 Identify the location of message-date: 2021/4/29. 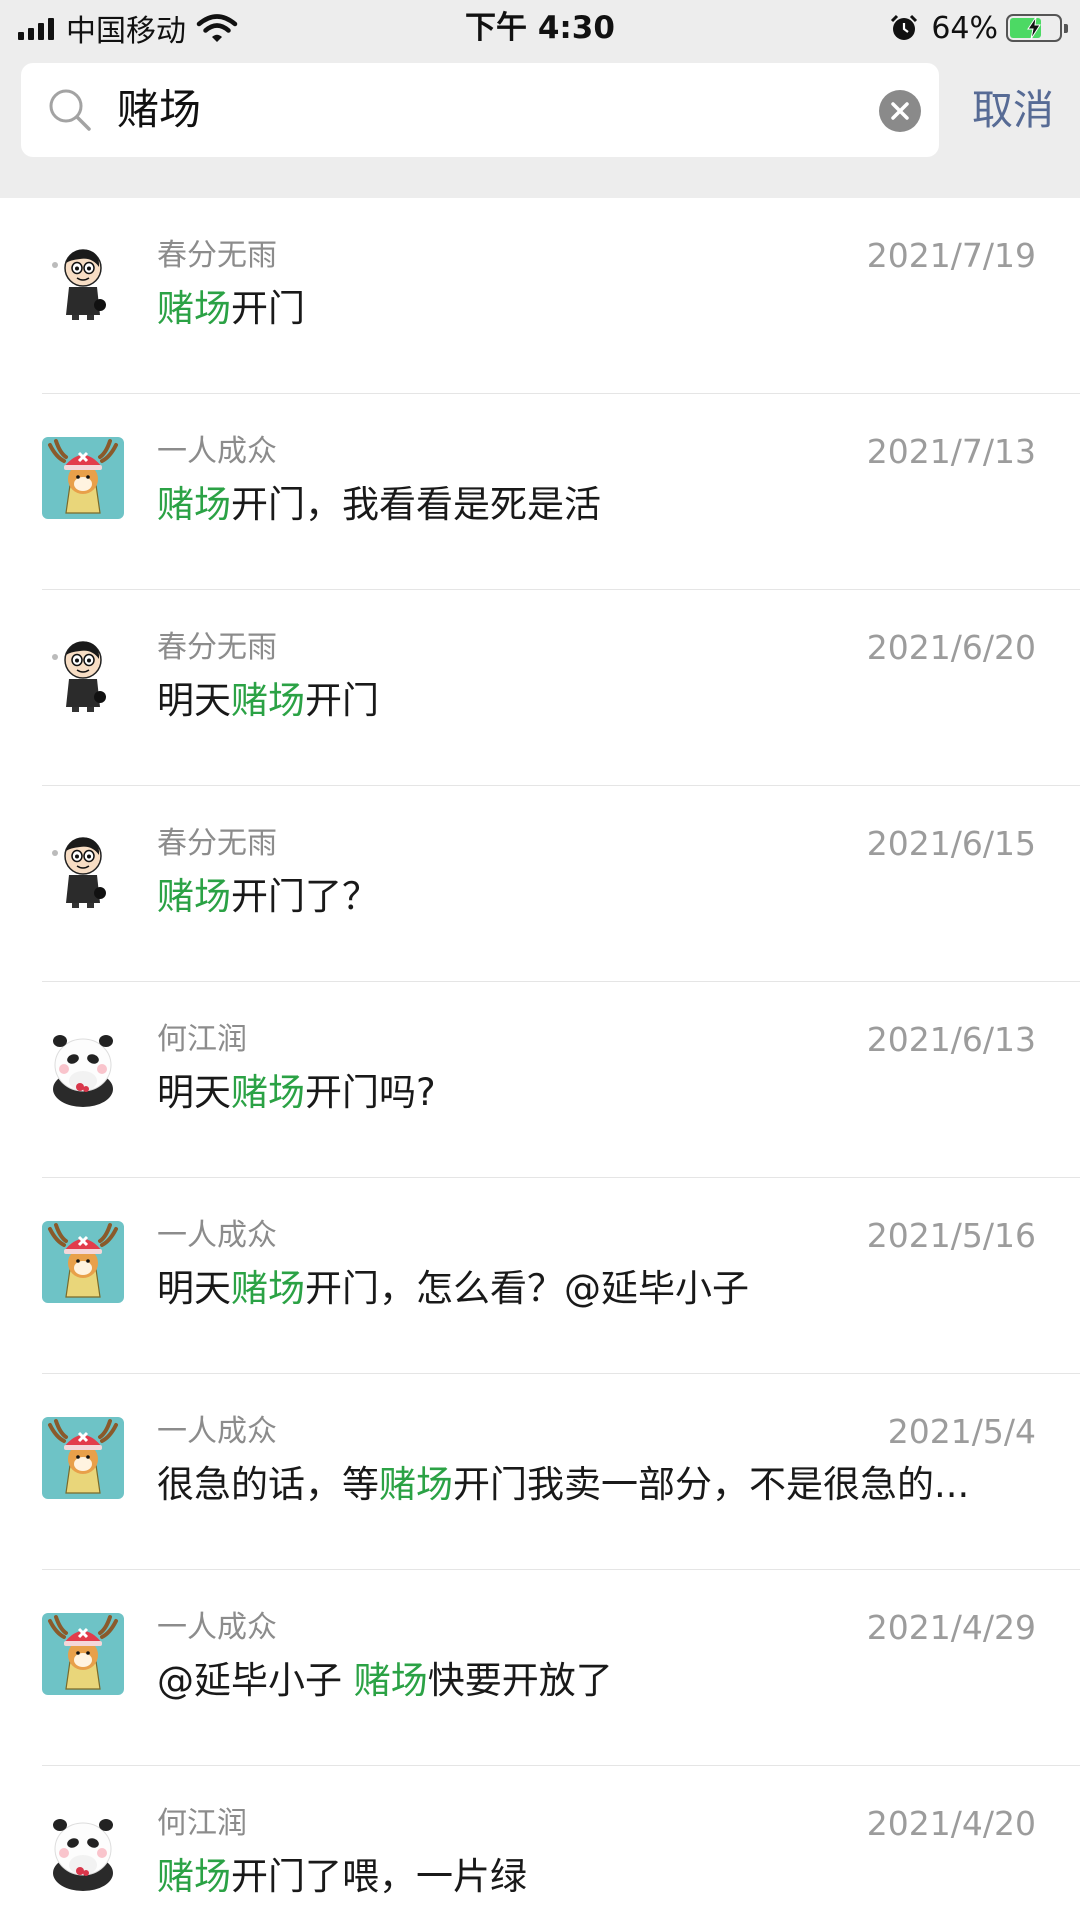
(951, 1627).